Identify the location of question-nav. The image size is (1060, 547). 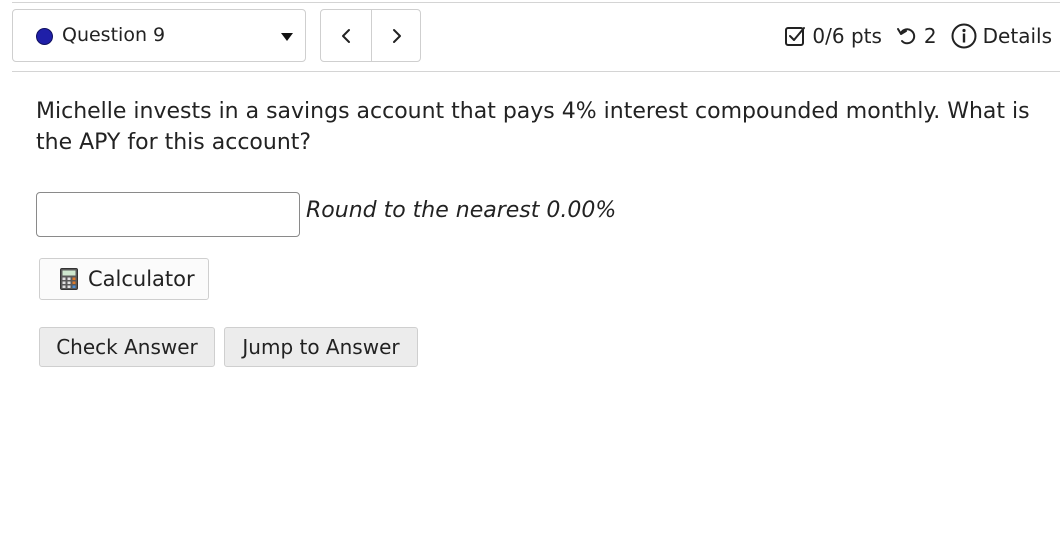
(370, 35).